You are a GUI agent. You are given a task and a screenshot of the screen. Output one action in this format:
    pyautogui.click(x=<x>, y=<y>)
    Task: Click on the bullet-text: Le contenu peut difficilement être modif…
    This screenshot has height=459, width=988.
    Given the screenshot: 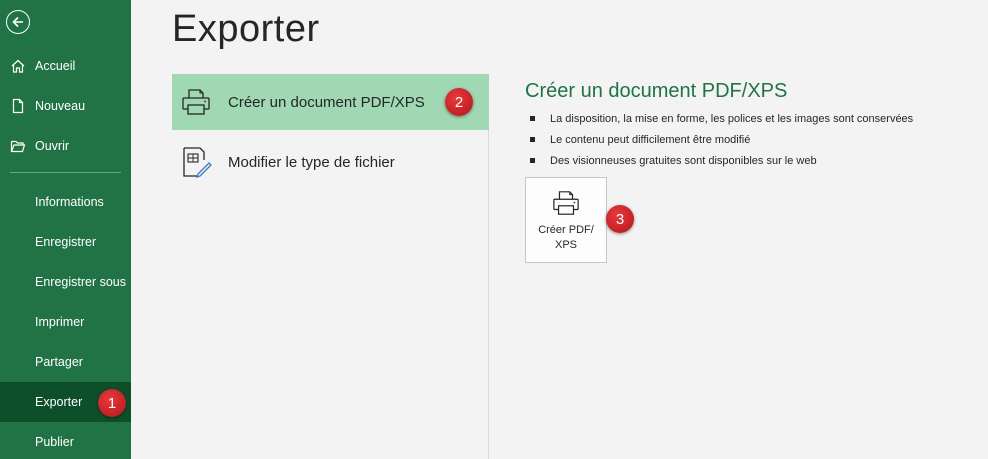 What is the action you would take?
    pyautogui.click(x=650, y=139)
    